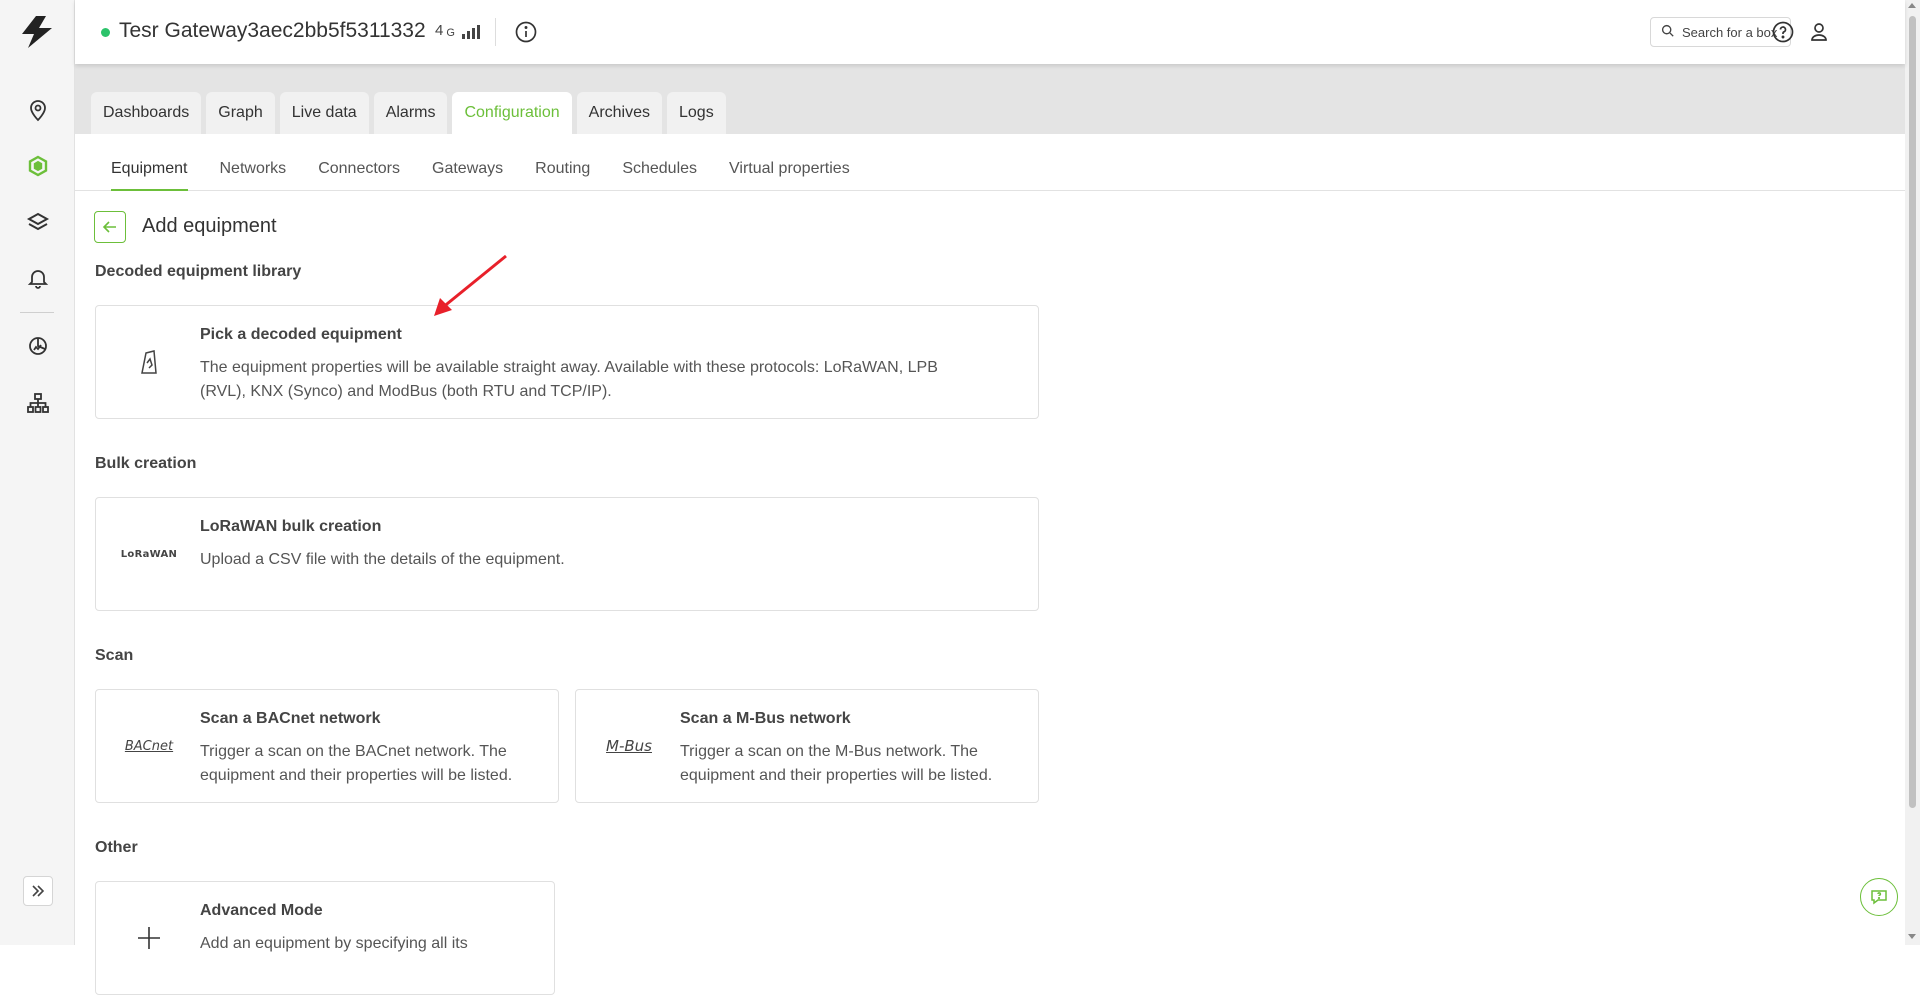  I want to click on support-chat-button, so click(1879, 897).